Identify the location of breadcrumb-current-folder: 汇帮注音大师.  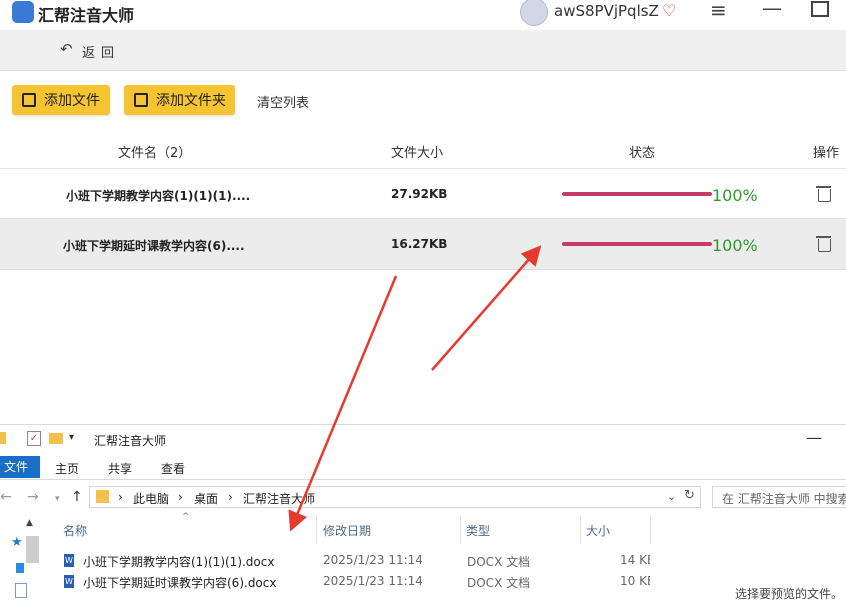
(279, 498).